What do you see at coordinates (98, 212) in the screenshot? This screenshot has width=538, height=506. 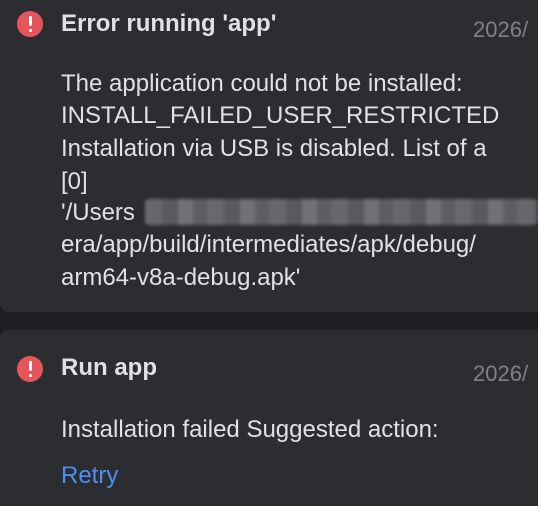 I see `message-line: '/Users` at bounding box center [98, 212].